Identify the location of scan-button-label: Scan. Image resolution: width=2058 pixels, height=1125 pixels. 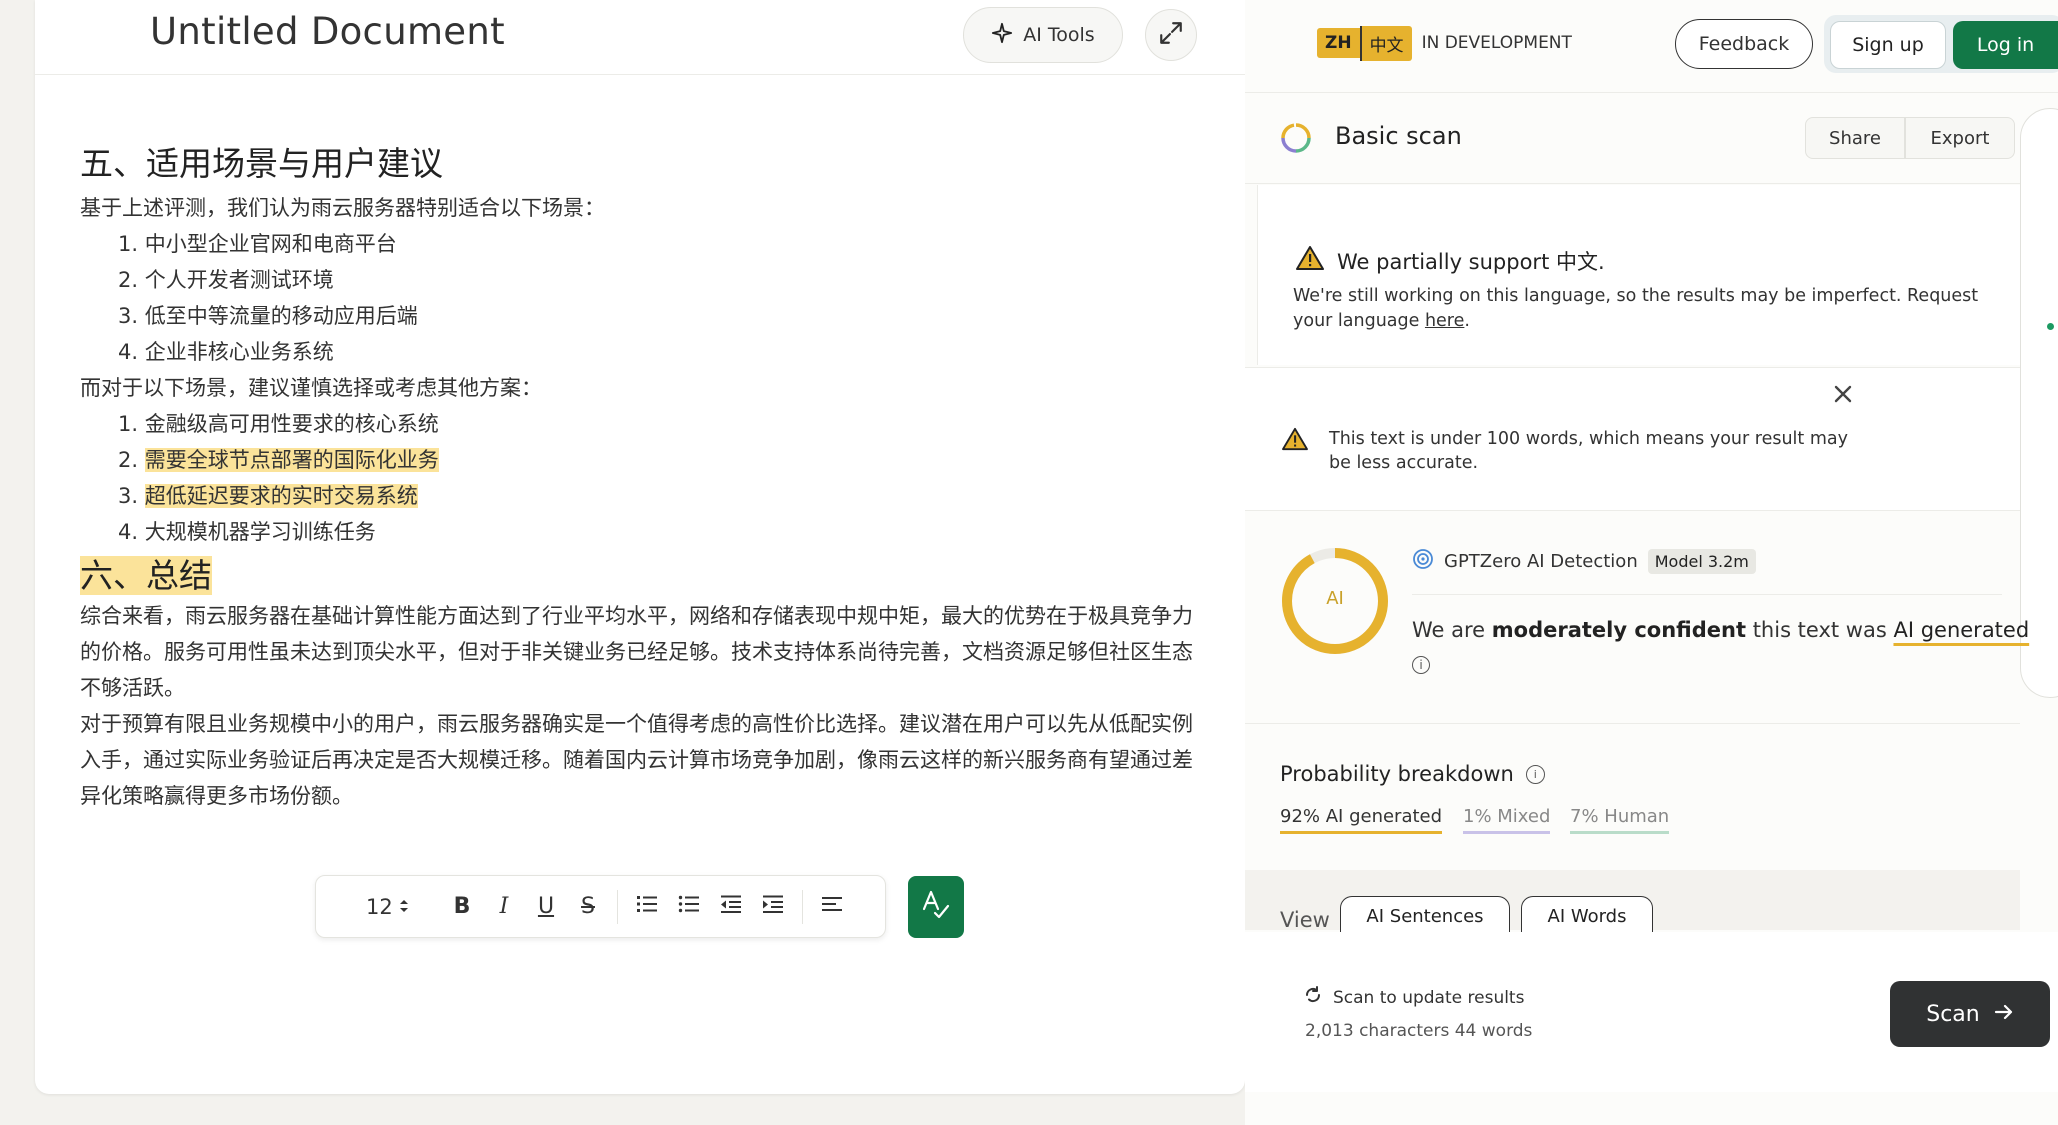
(1953, 1014).